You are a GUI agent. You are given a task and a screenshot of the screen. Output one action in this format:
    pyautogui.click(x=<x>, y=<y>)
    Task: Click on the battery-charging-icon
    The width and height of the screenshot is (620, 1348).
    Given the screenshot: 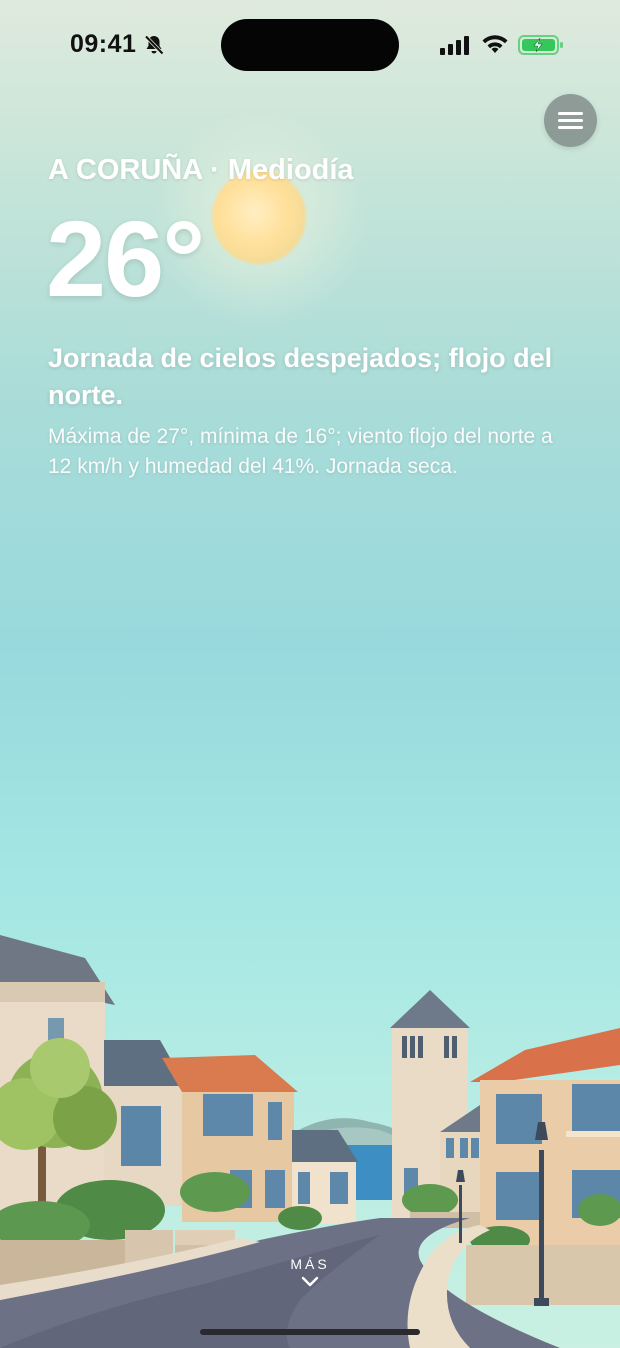 What is the action you would take?
    pyautogui.click(x=540, y=45)
    